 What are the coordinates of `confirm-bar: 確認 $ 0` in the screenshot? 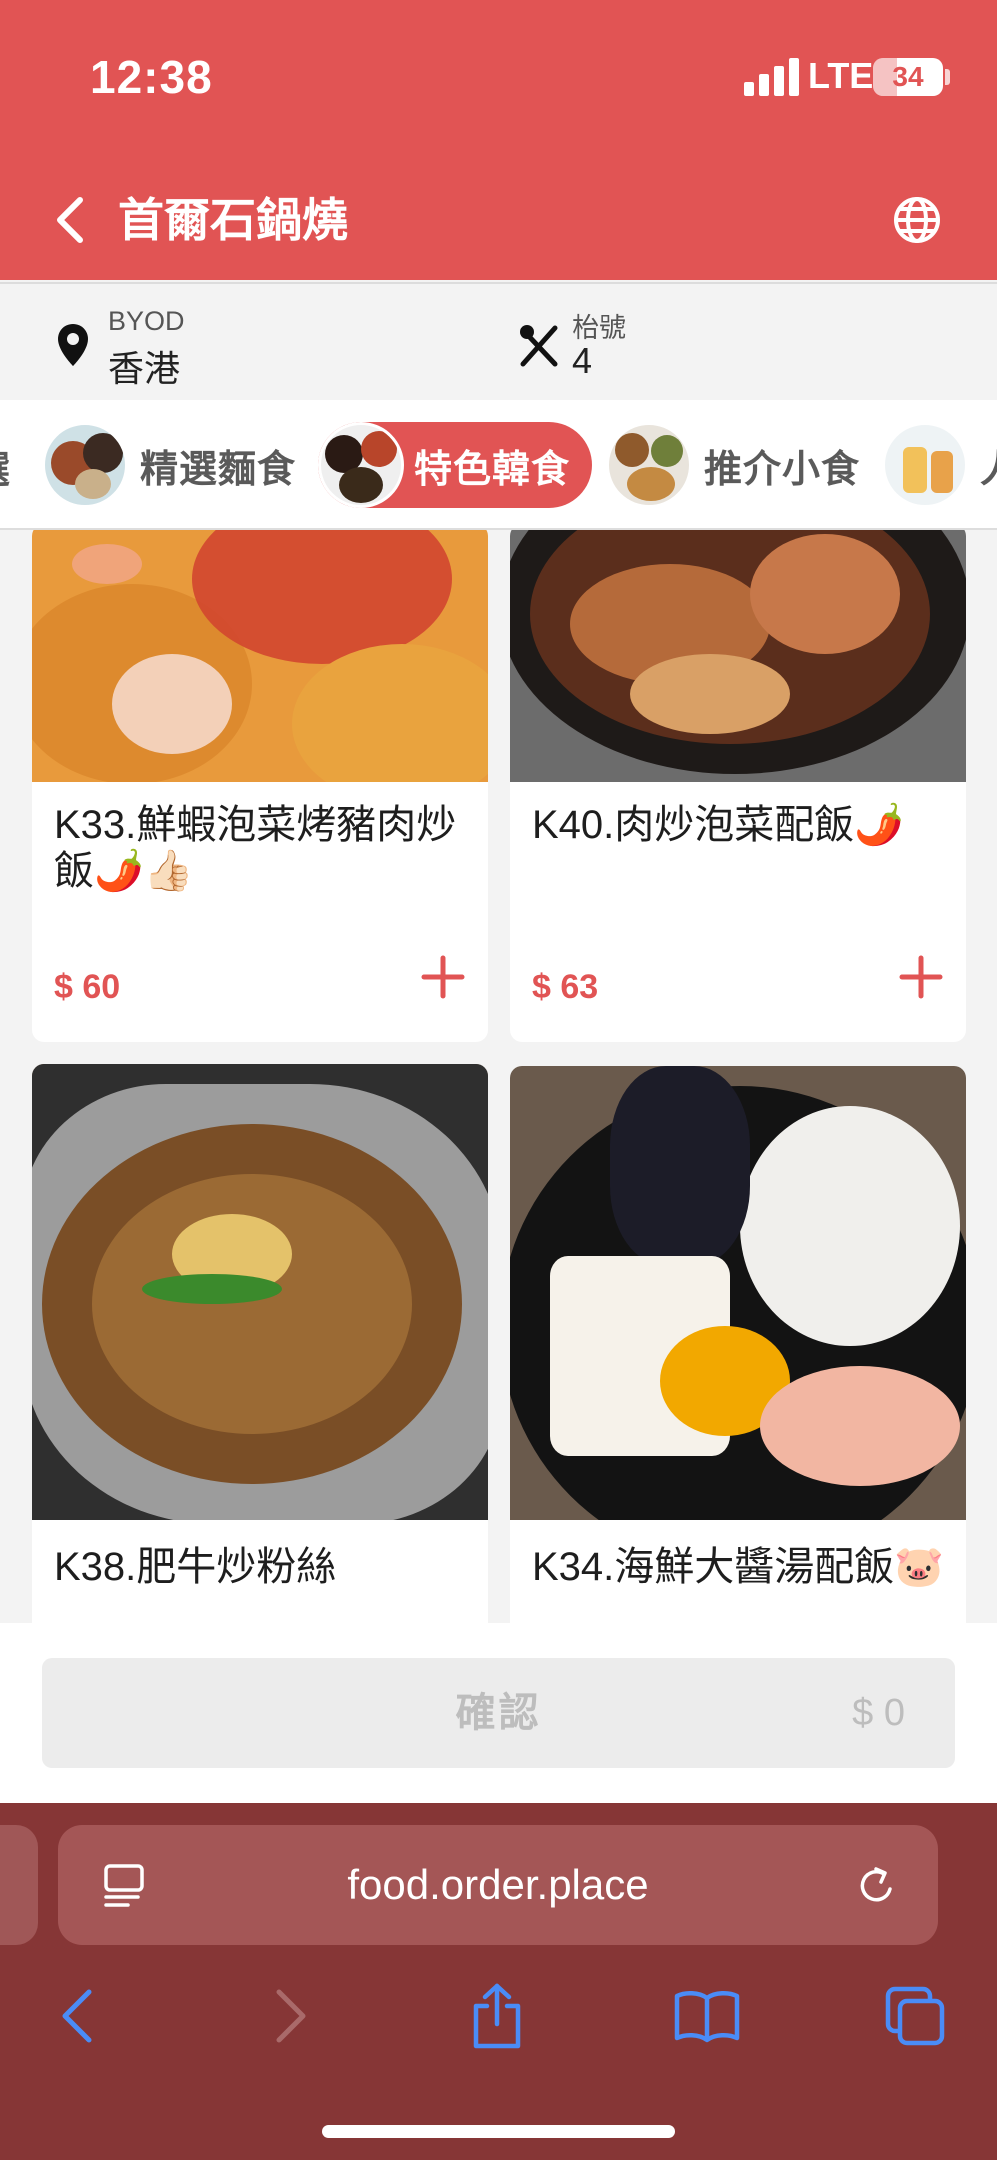 It's located at (498, 1713).